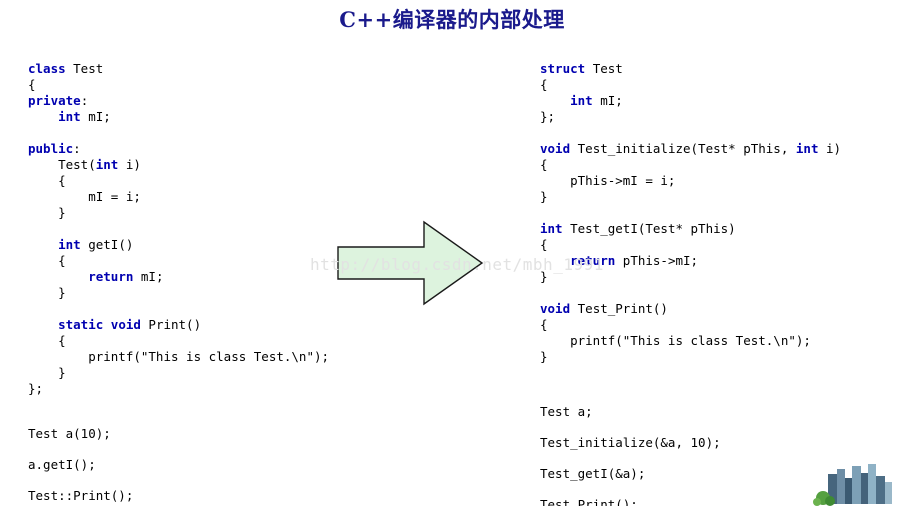 The width and height of the screenshot is (904, 506). What do you see at coordinates (111, 244) in the screenshot?
I see `code-text: getI()` at bounding box center [111, 244].